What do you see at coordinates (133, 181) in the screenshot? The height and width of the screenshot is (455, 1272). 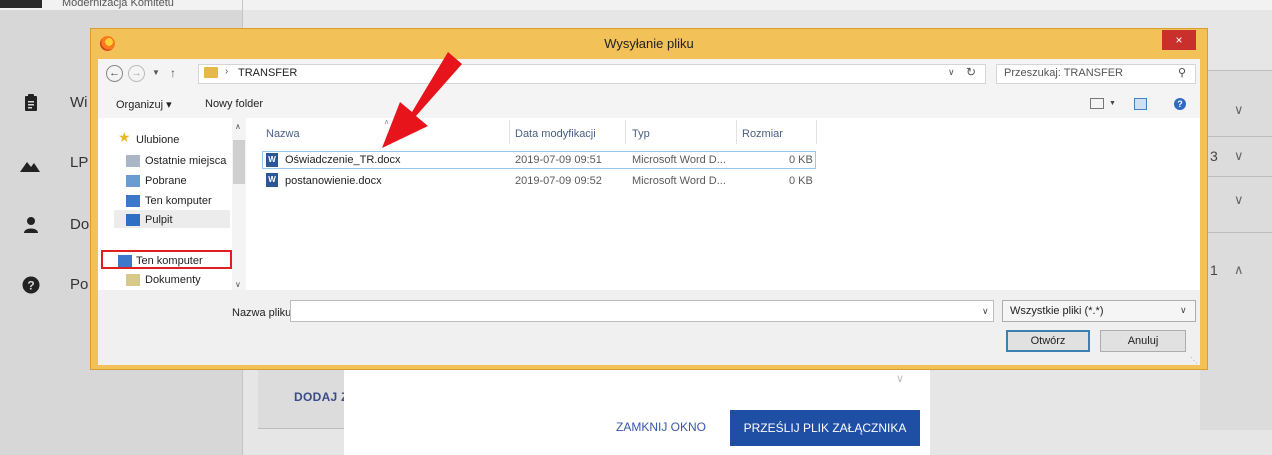 I see `downloads-icon` at bounding box center [133, 181].